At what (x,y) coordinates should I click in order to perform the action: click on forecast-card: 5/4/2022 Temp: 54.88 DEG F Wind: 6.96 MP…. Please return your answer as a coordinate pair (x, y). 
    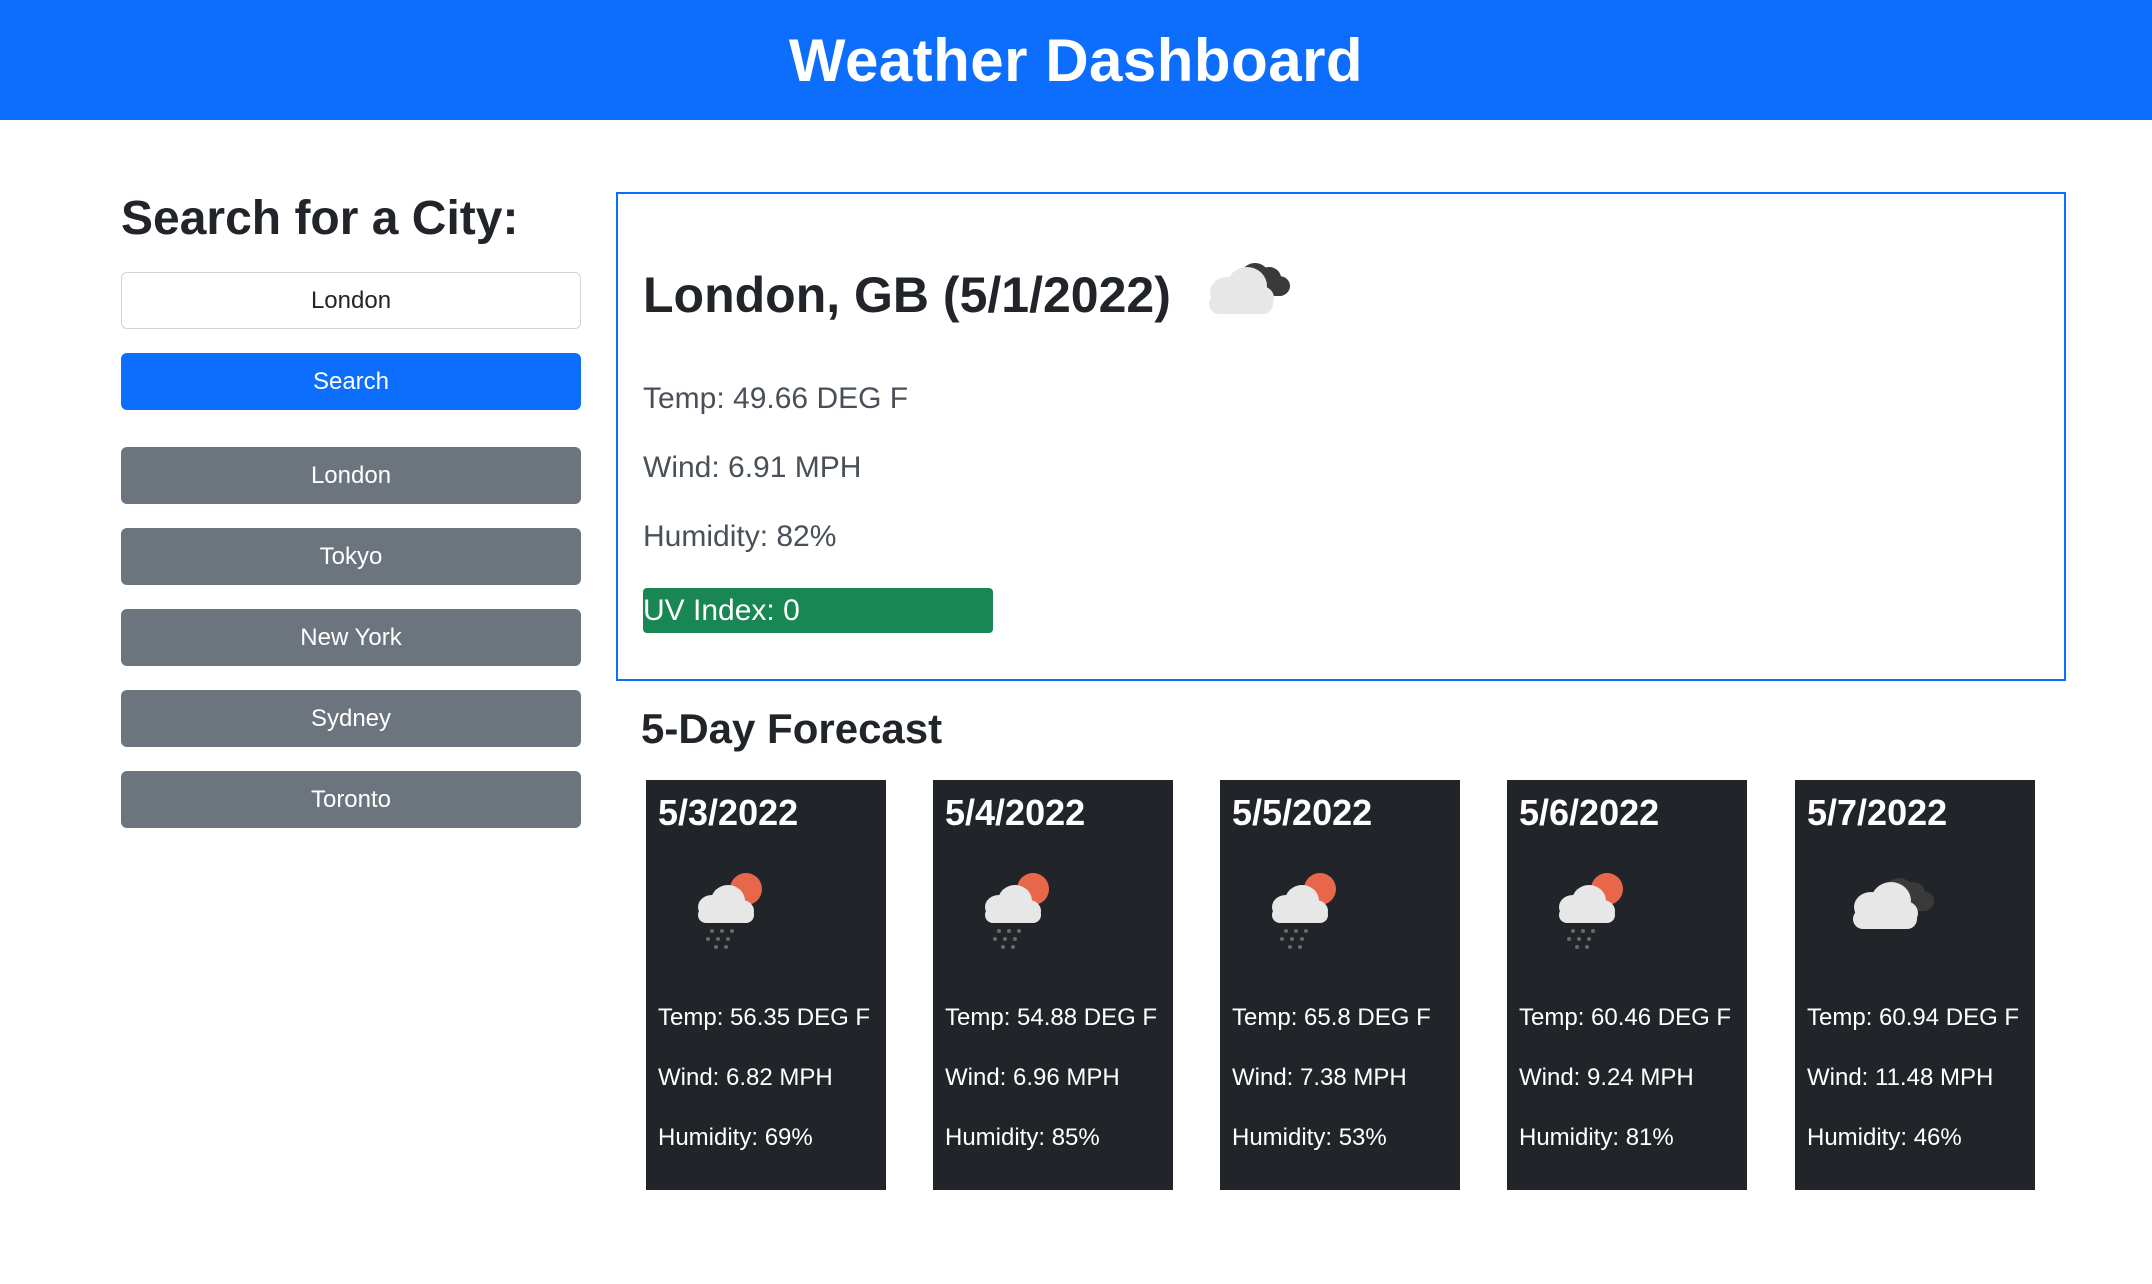
    Looking at the image, I should click on (1053, 985).